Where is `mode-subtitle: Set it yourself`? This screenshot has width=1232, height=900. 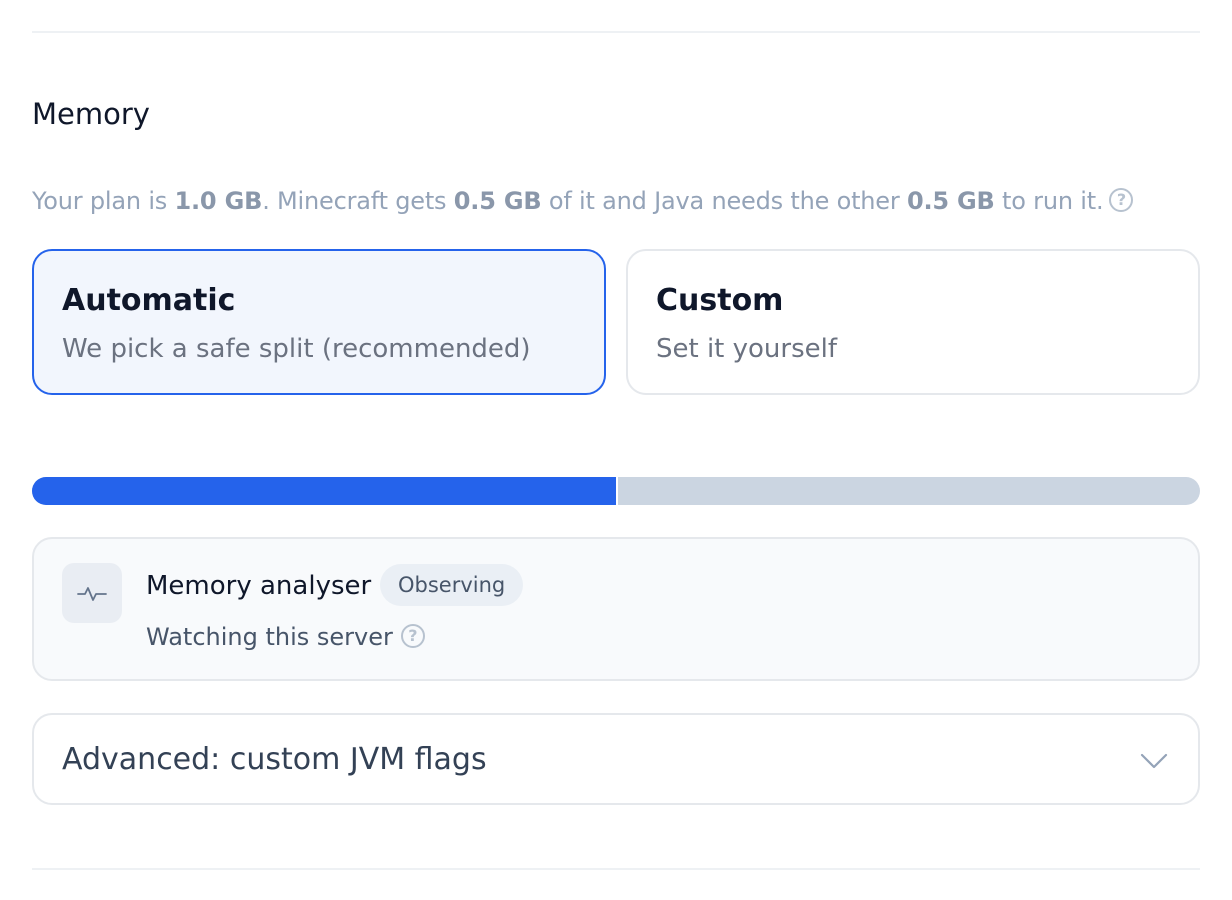 mode-subtitle: Set it yourself is located at coordinates (747, 349).